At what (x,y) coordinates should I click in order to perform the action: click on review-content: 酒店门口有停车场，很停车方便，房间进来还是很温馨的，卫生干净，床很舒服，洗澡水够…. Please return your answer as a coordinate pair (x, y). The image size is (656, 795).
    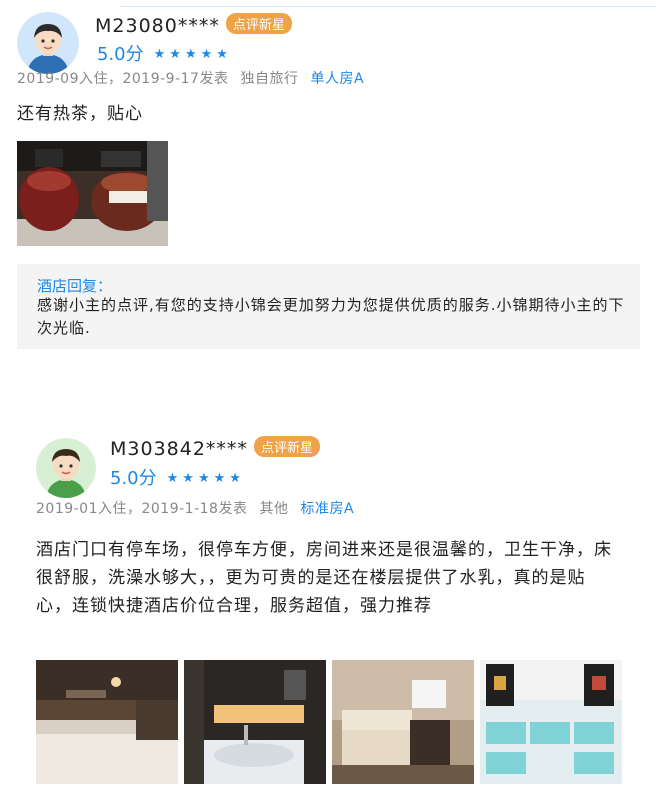
    Looking at the image, I should click on (324, 578).